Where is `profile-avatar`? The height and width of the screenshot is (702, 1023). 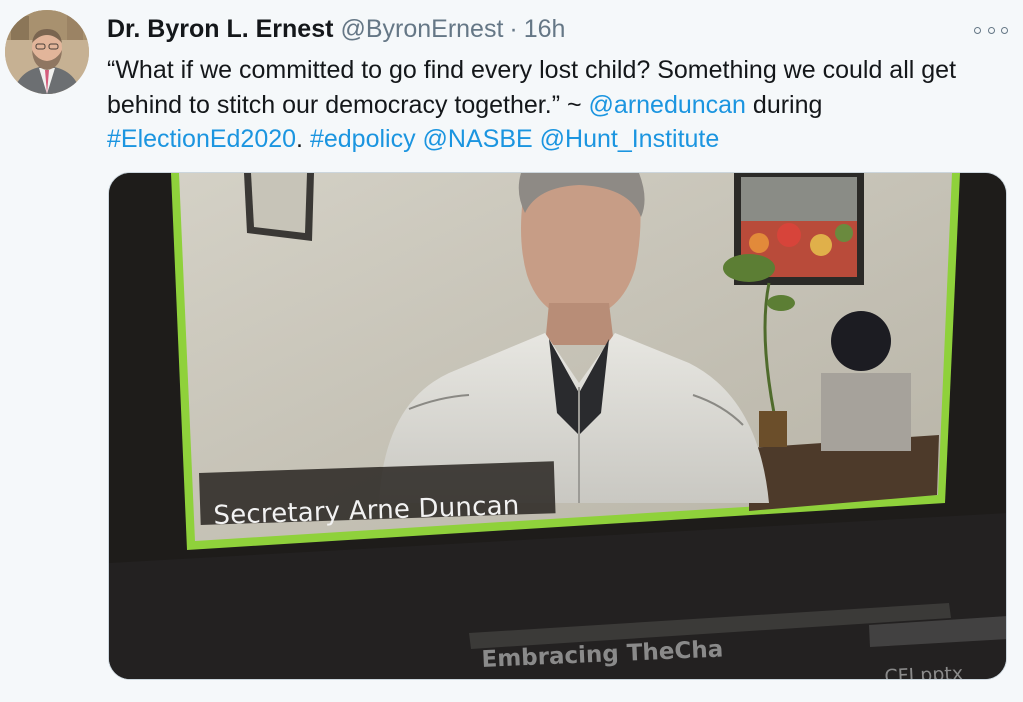 profile-avatar is located at coordinates (47, 52).